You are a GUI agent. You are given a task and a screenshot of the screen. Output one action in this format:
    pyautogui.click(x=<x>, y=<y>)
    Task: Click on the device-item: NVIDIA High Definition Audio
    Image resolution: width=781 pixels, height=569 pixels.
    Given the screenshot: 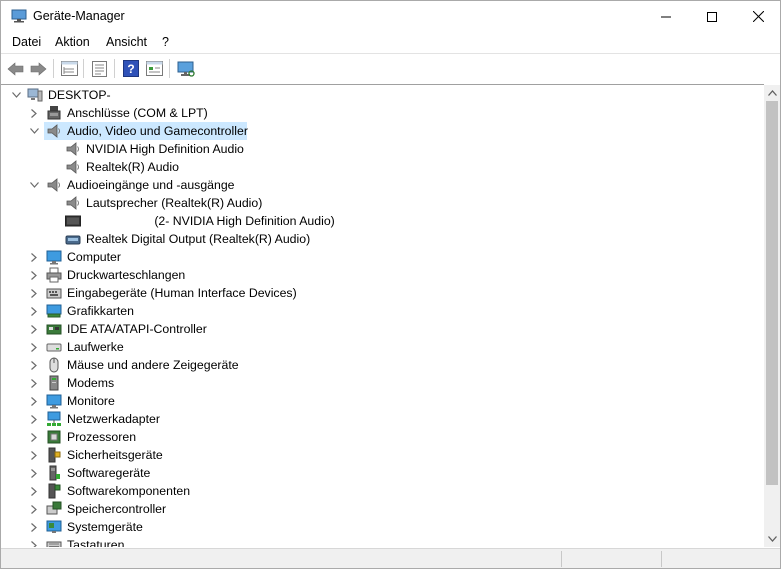 What is the action you would take?
    pyautogui.click(x=371, y=149)
    